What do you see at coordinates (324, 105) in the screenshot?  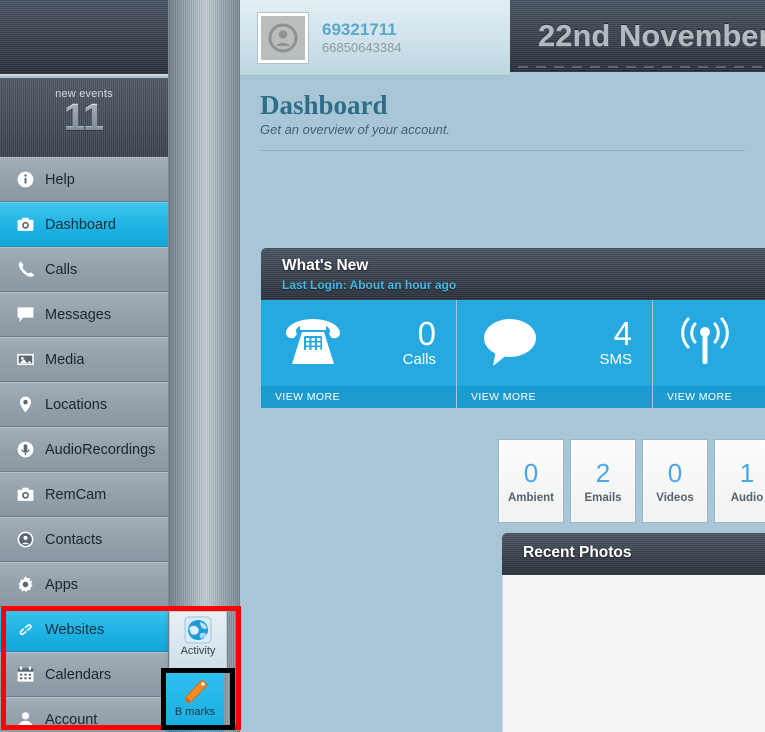 I see `page-title: Dashboard` at bounding box center [324, 105].